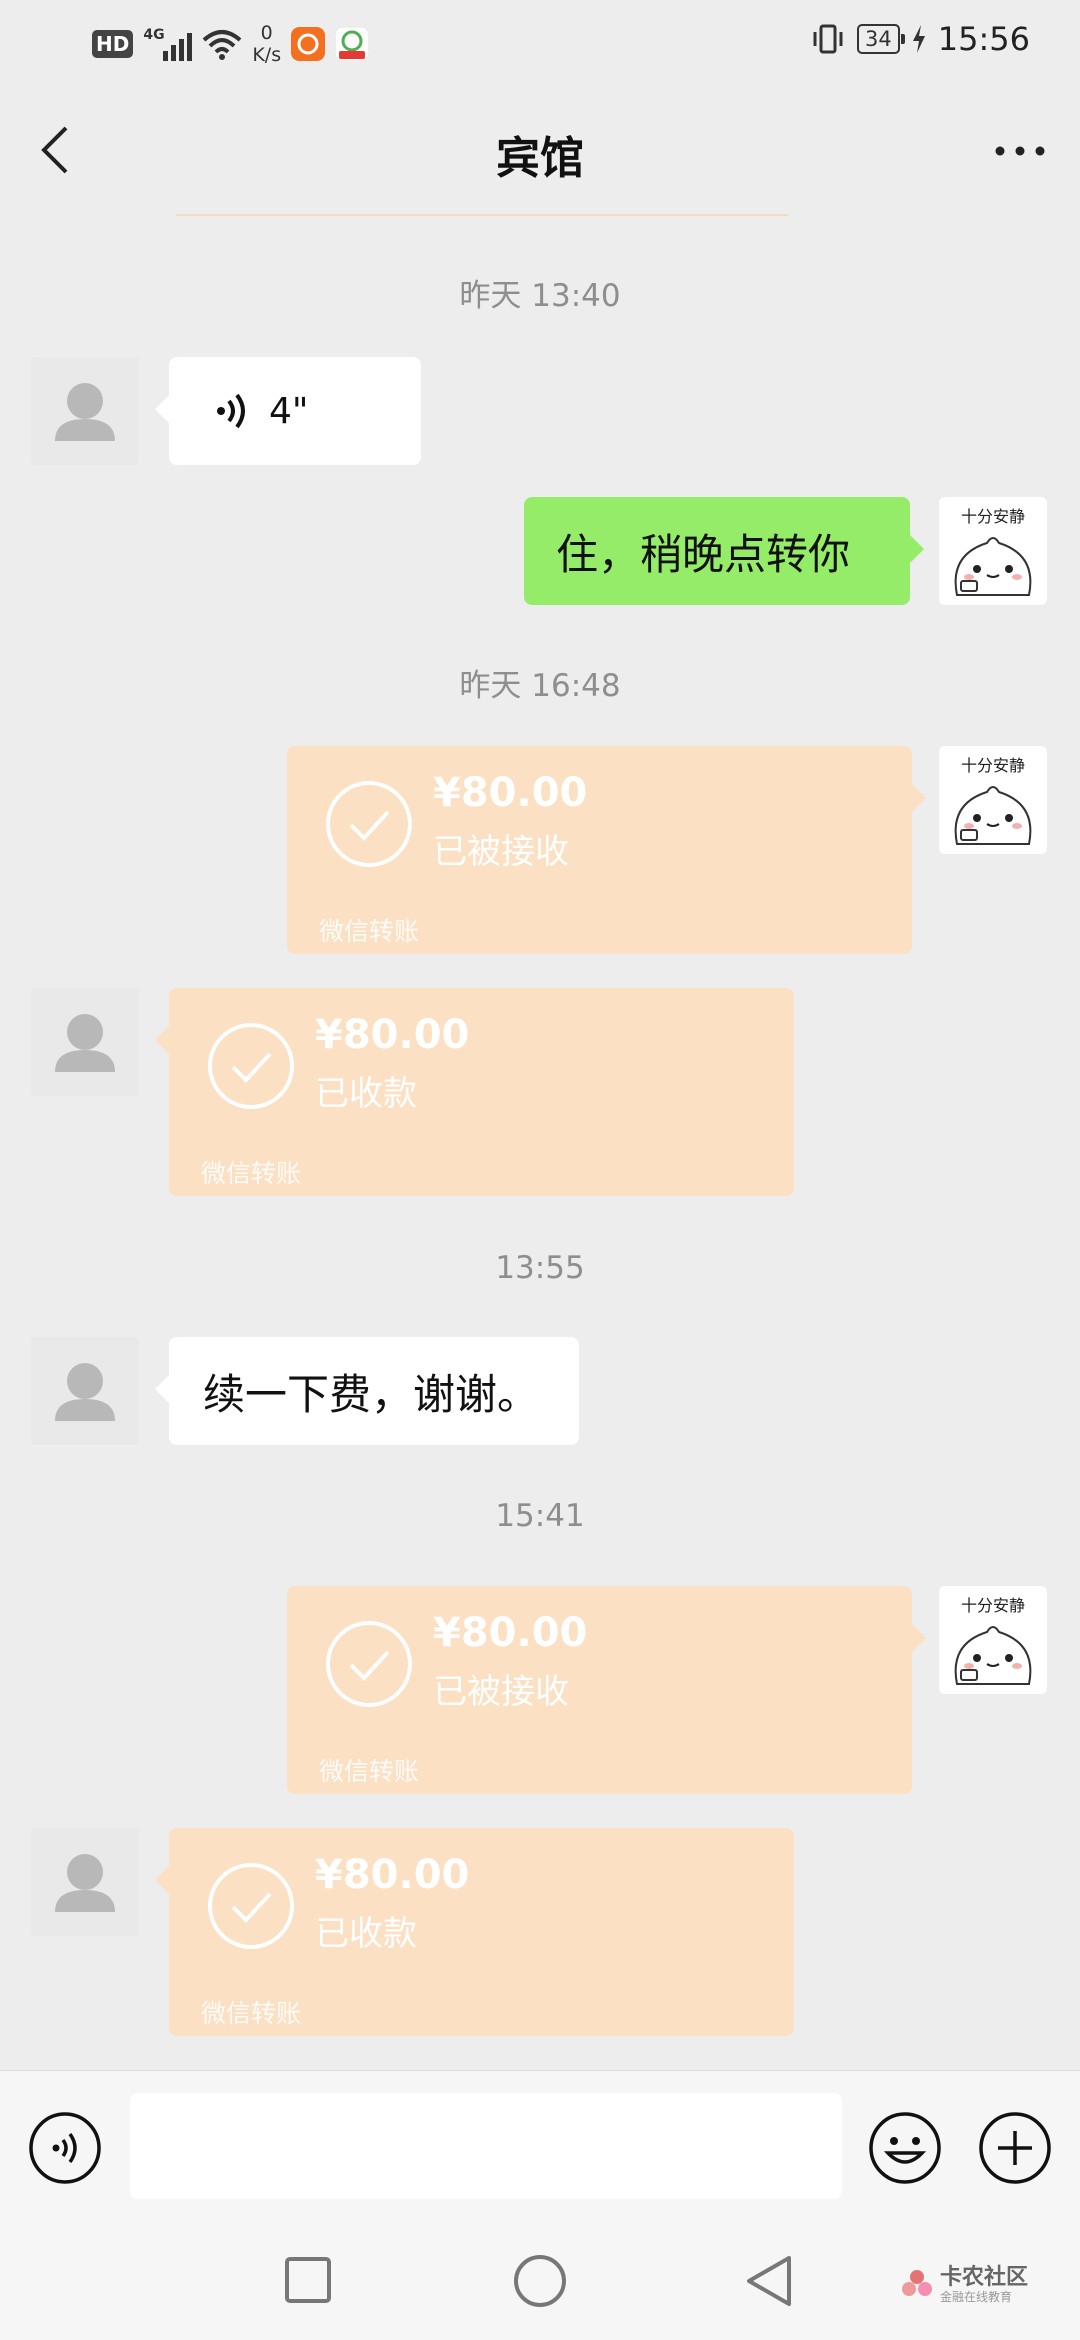 The image size is (1080, 2340). I want to click on more-options-button, so click(1020, 151).